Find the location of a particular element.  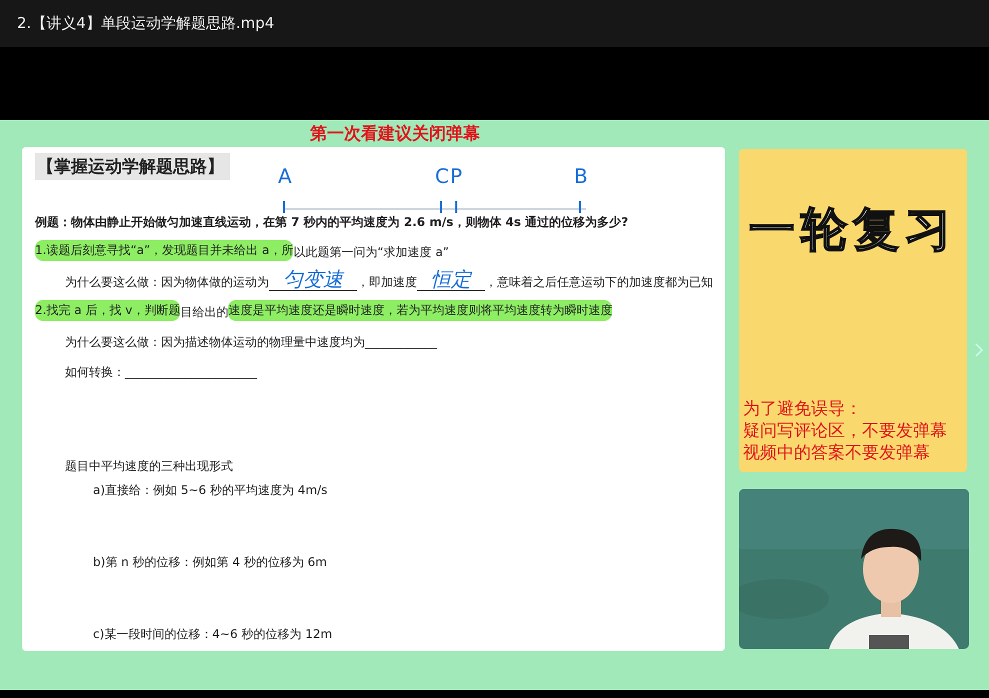

document-text: ，意味着之后任意运动下的加速度都为已知 is located at coordinates (599, 282).